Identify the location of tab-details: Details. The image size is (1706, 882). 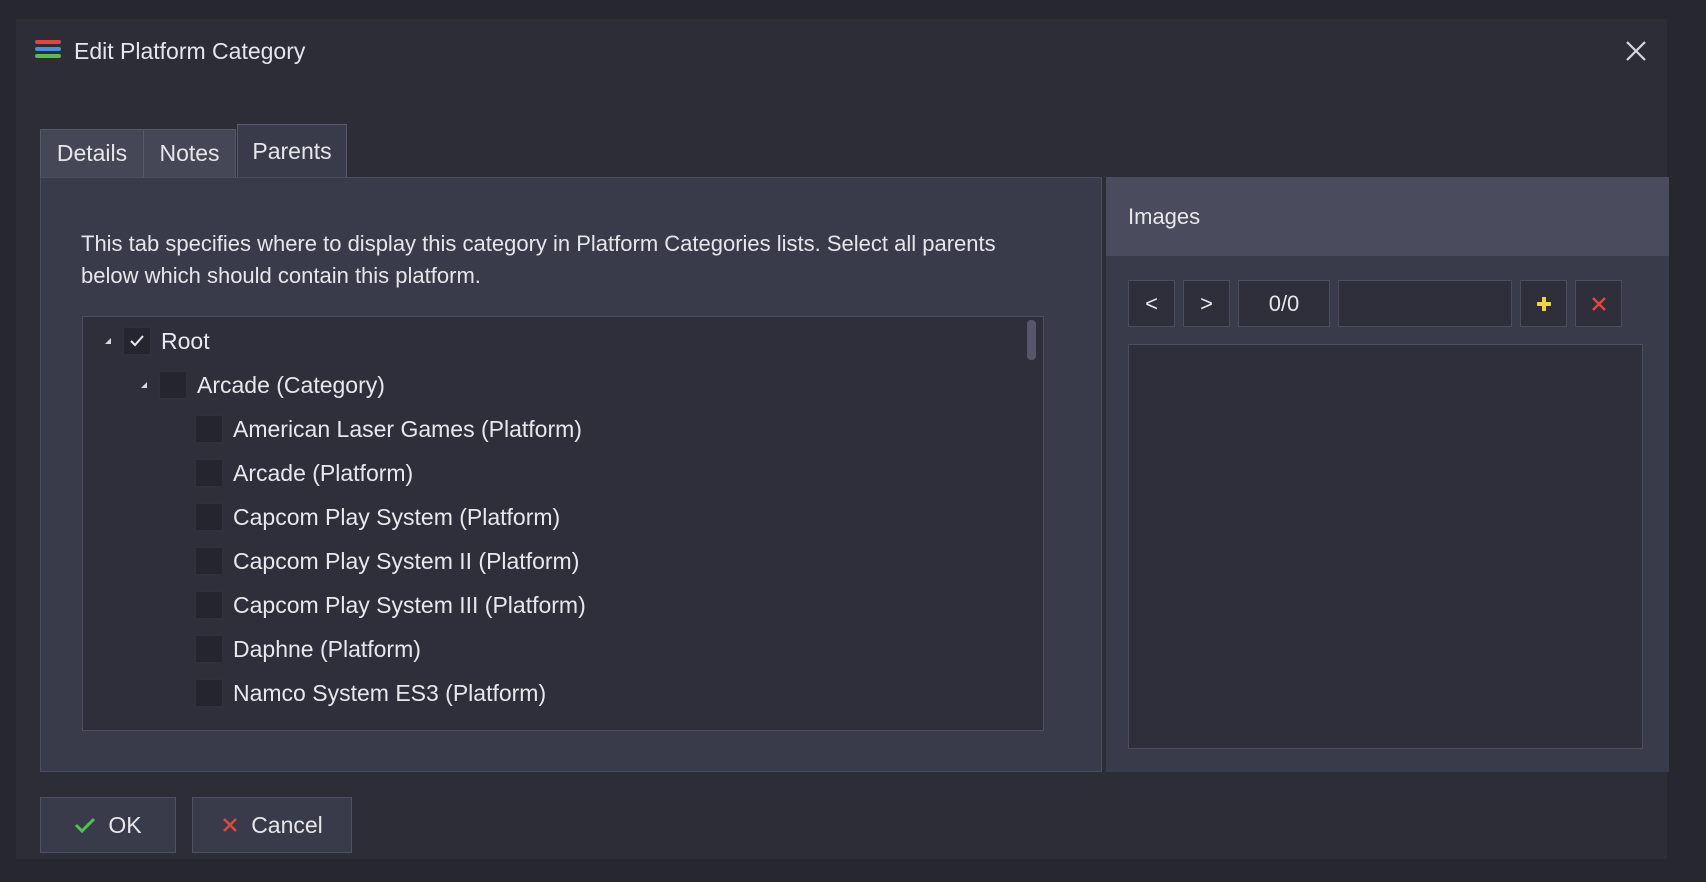
(92, 153).